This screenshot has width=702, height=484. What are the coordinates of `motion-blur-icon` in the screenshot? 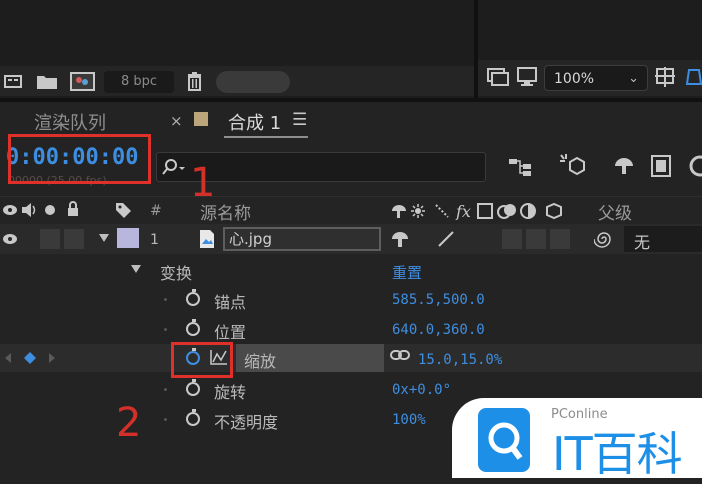 It's located at (694, 166).